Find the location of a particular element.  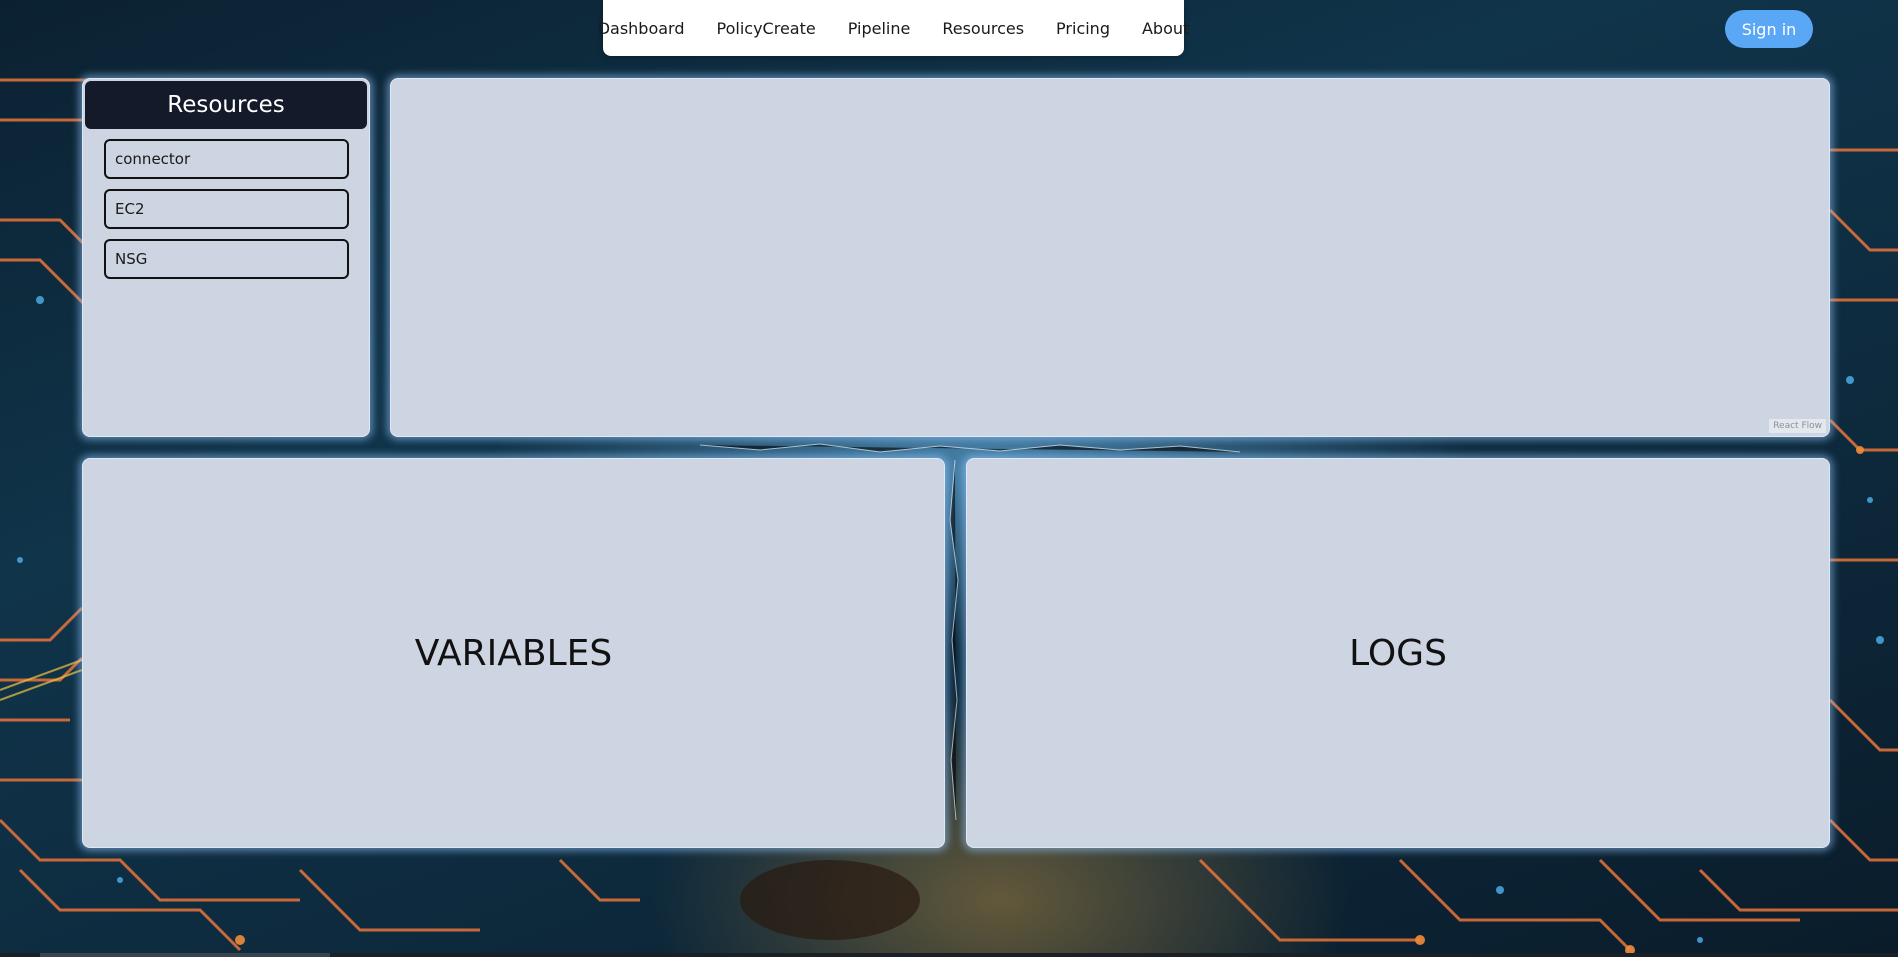

nav-item-resources: Resources is located at coordinates (983, 28).